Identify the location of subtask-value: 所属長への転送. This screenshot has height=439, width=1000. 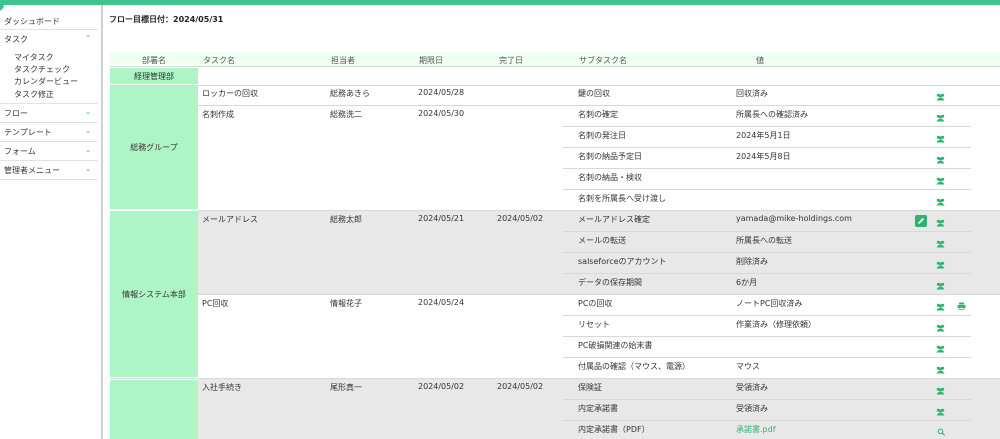
(764, 240).